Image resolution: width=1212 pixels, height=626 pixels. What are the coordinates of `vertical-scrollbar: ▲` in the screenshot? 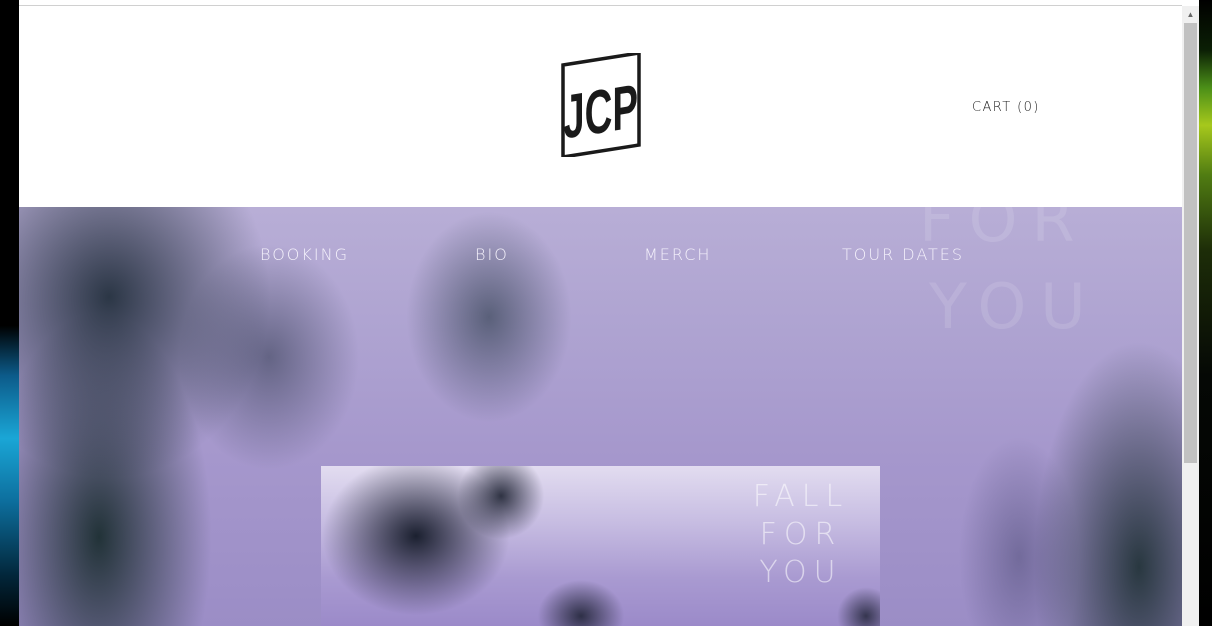 It's located at (1190, 316).